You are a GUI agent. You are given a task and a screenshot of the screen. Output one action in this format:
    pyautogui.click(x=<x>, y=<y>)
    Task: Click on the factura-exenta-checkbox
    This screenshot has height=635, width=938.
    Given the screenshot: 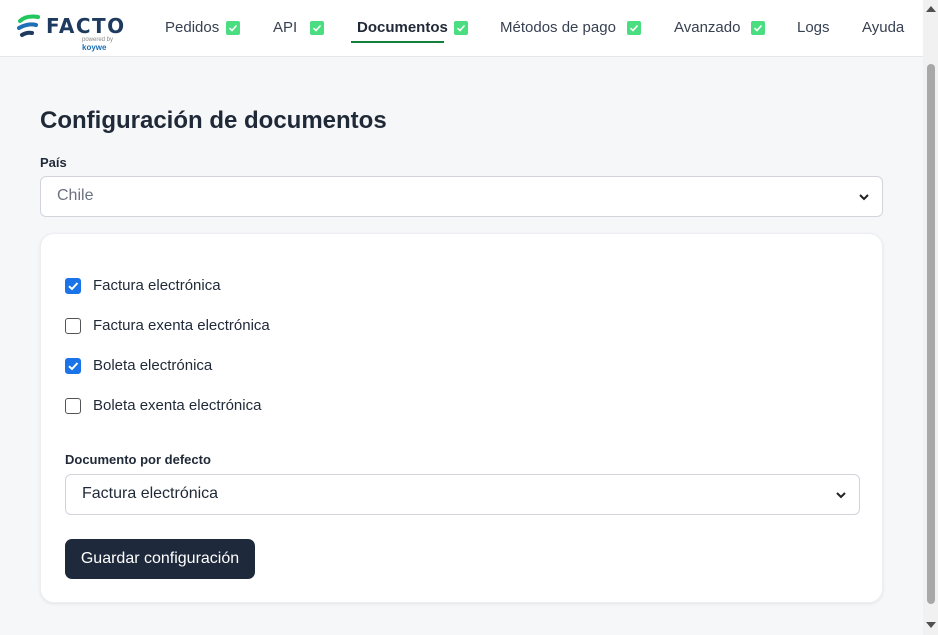 What is the action you would take?
    pyautogui.click(x=73, y=326)
    